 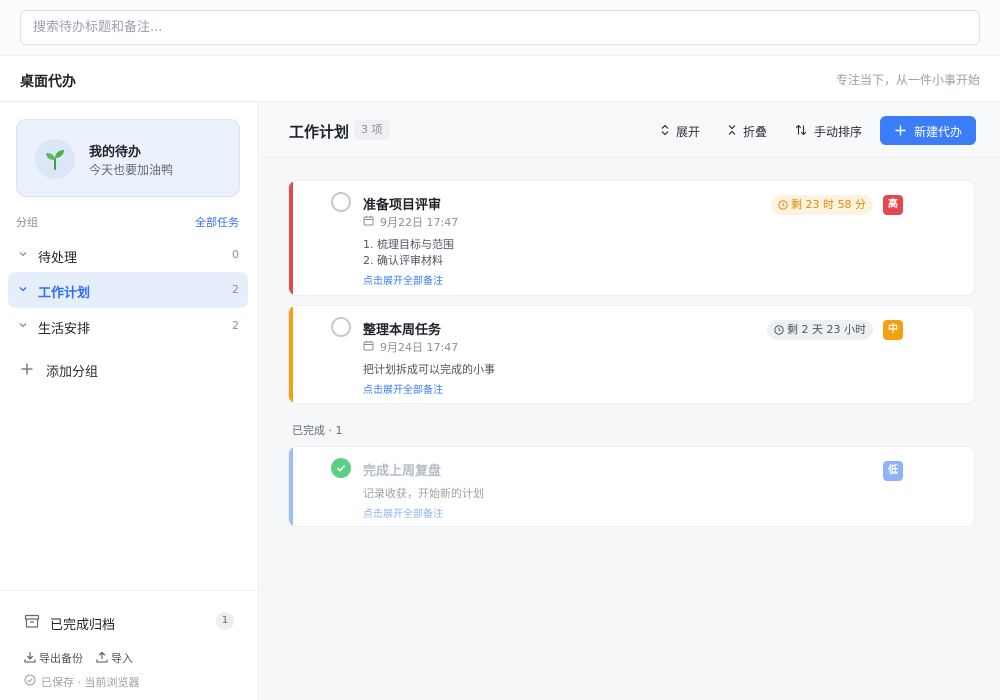 I want to click on new-task-button: 新建代办, so click(x=928, y=130).